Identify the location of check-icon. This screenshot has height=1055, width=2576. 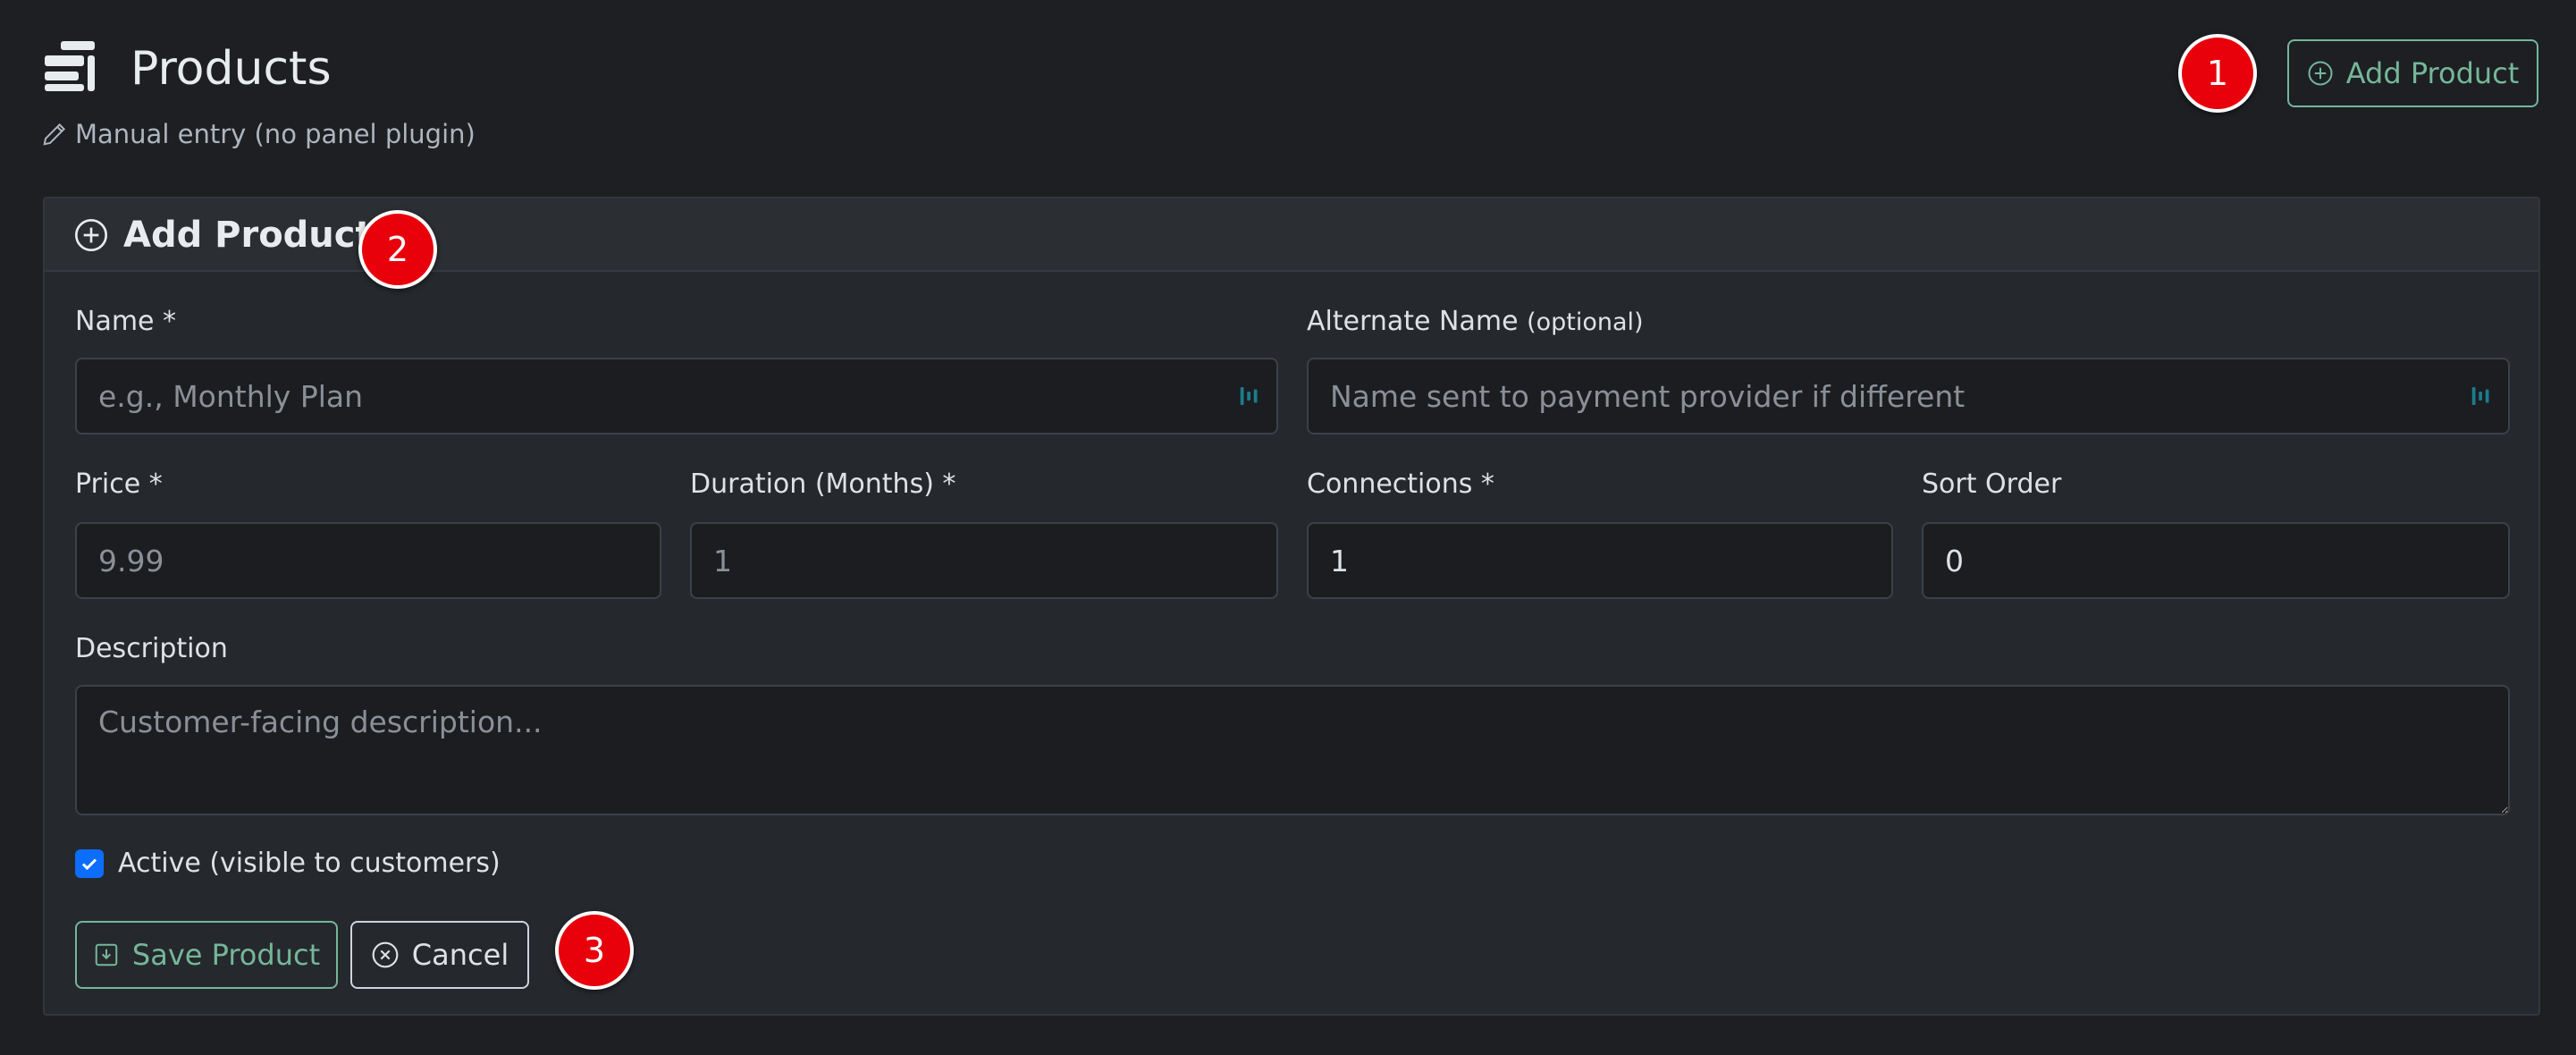
(89, 863).